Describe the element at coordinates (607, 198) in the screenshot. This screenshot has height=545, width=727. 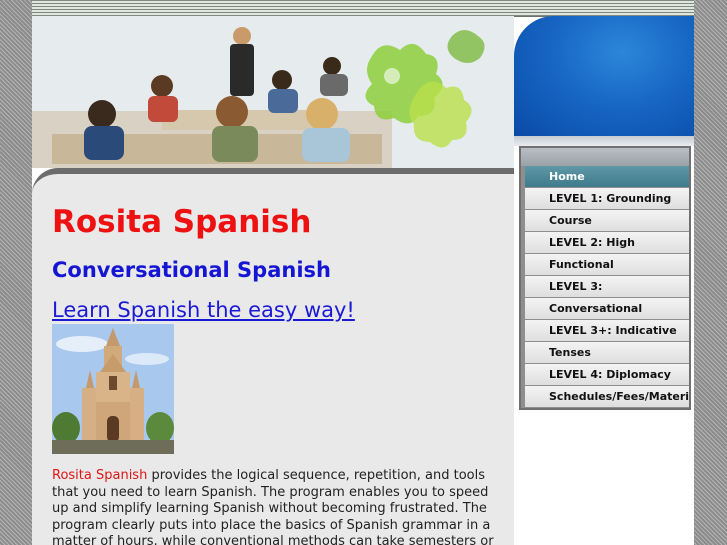
I see `nav-item-level-1: LEVEL 1: Grounding` at that location.